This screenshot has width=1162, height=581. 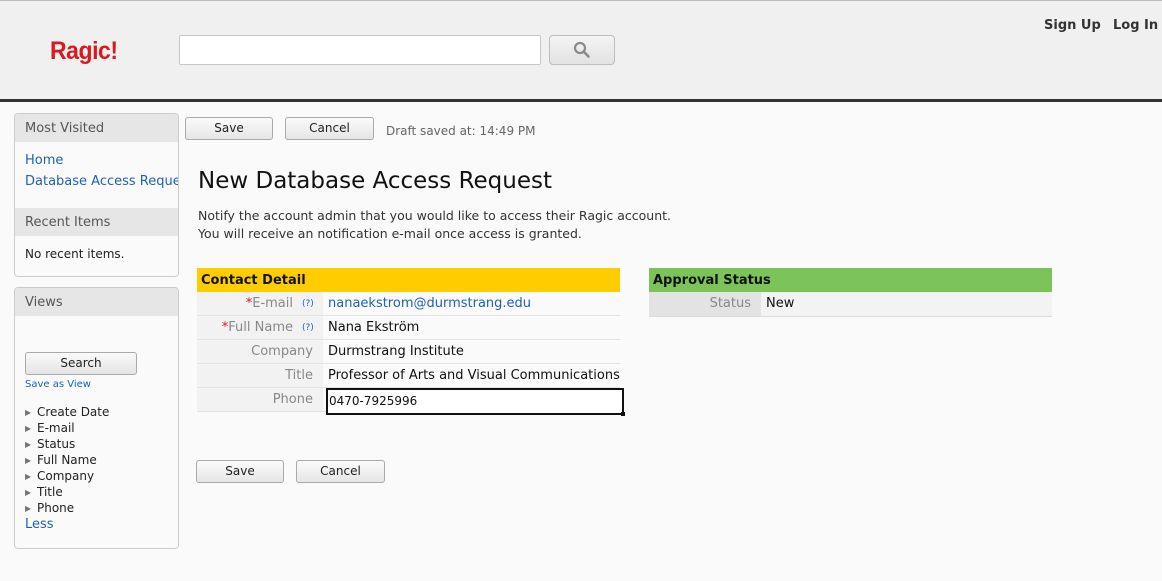 What do you see at coordinates (308, 304) in the screenshot?
I see `email-help-link: (?)` at bounding box center [308, 304].